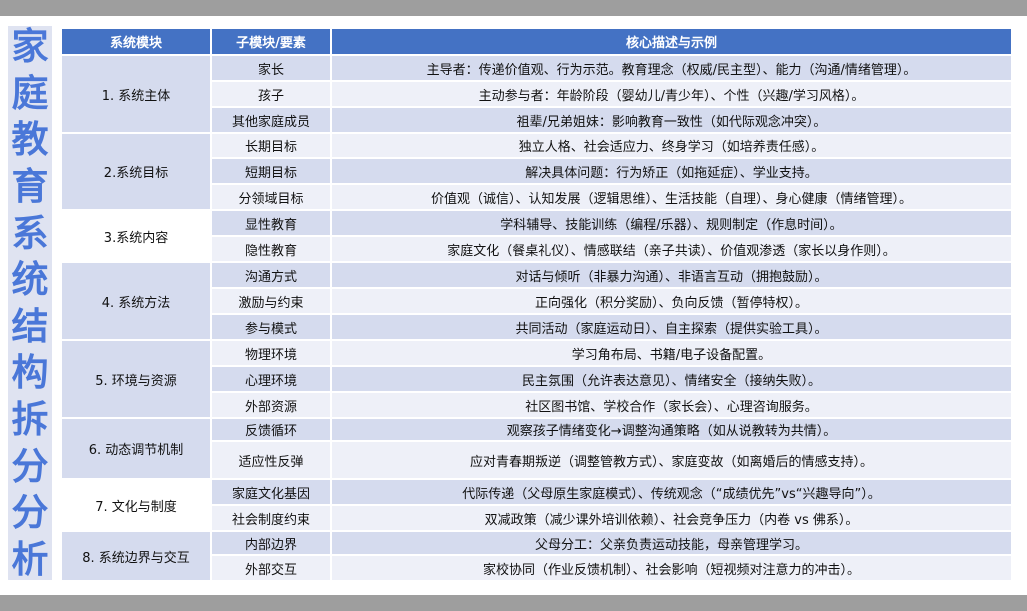 Image resolution: width=1027 pixels, height=611 pixels. I want to click on submodule-cell: 外部交互, so click(271, 568).